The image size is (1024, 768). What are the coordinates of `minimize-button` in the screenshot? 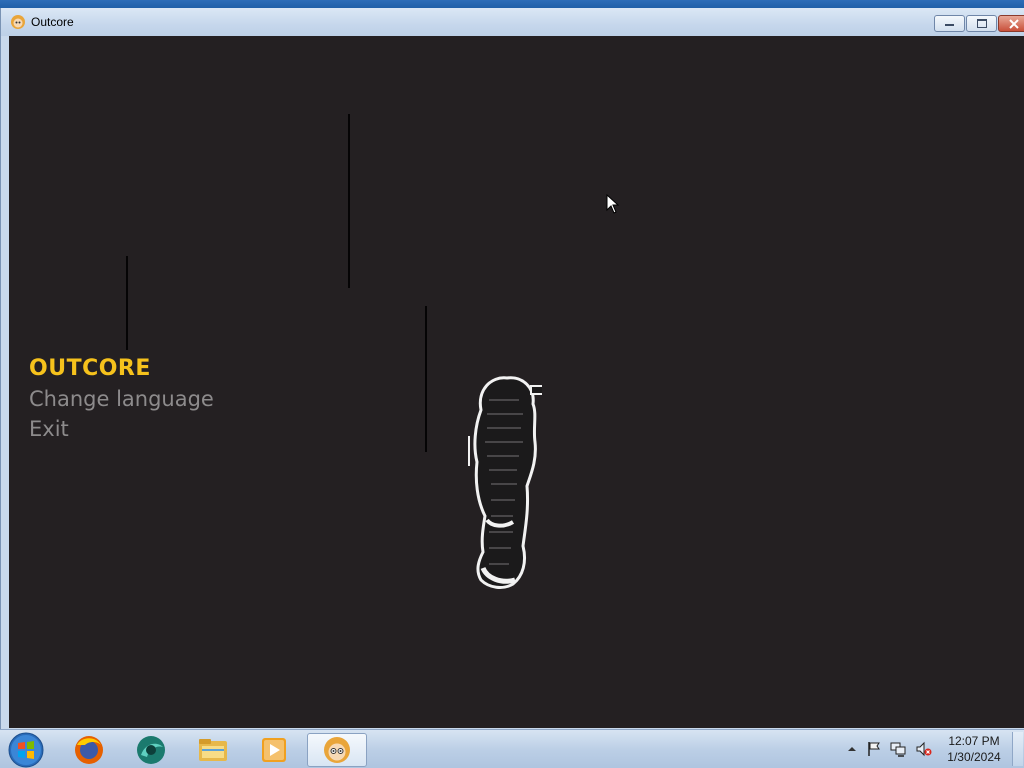 It's located at (949, 23).